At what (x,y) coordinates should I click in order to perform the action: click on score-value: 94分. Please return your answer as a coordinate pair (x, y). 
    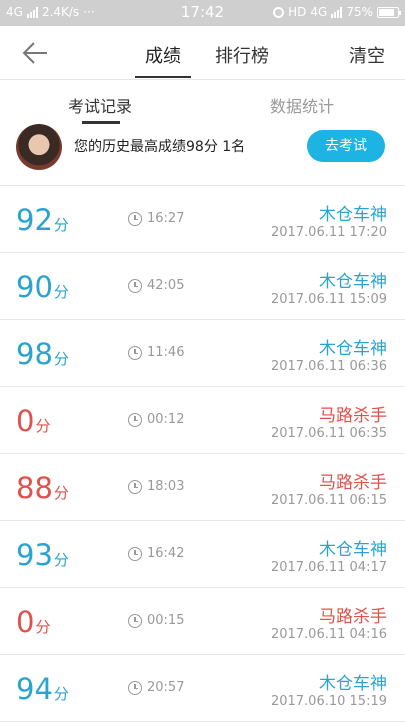
    Looking at the image, I should click on (42, 689).